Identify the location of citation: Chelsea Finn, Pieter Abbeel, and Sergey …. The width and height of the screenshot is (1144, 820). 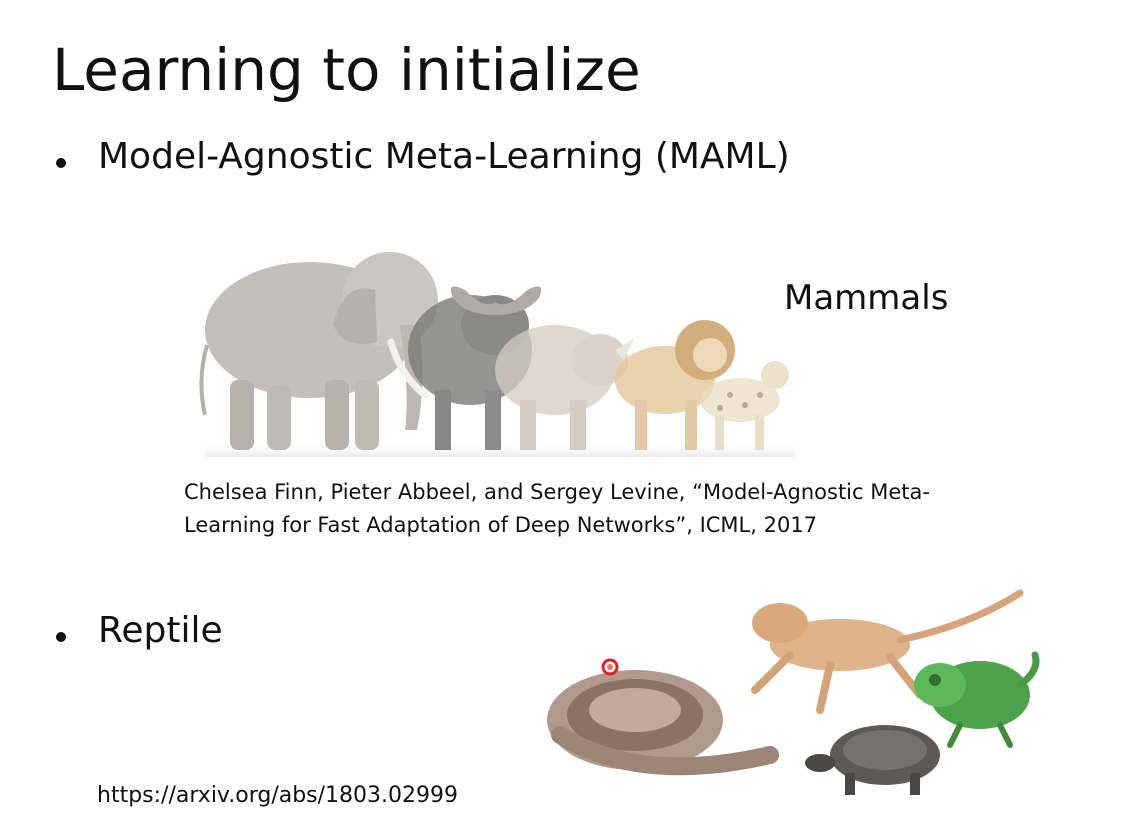
(634, 509).